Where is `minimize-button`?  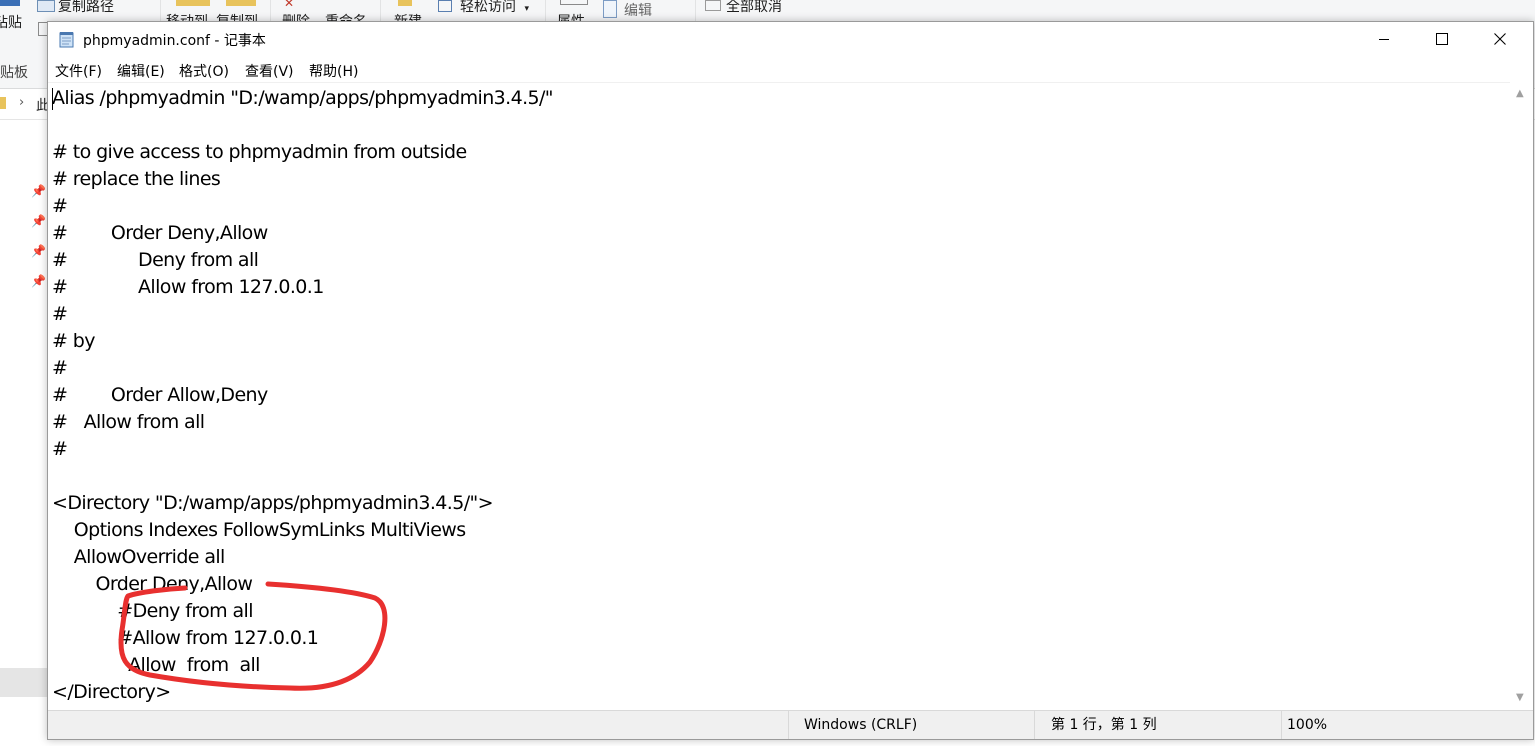
minimize-button is located at coordinates (1384, 39).